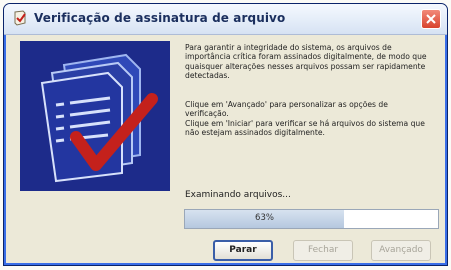  Describe the element at coordinates (323, 250) in the screenshot. I see `close-dialog-button: Fechar` at that location.